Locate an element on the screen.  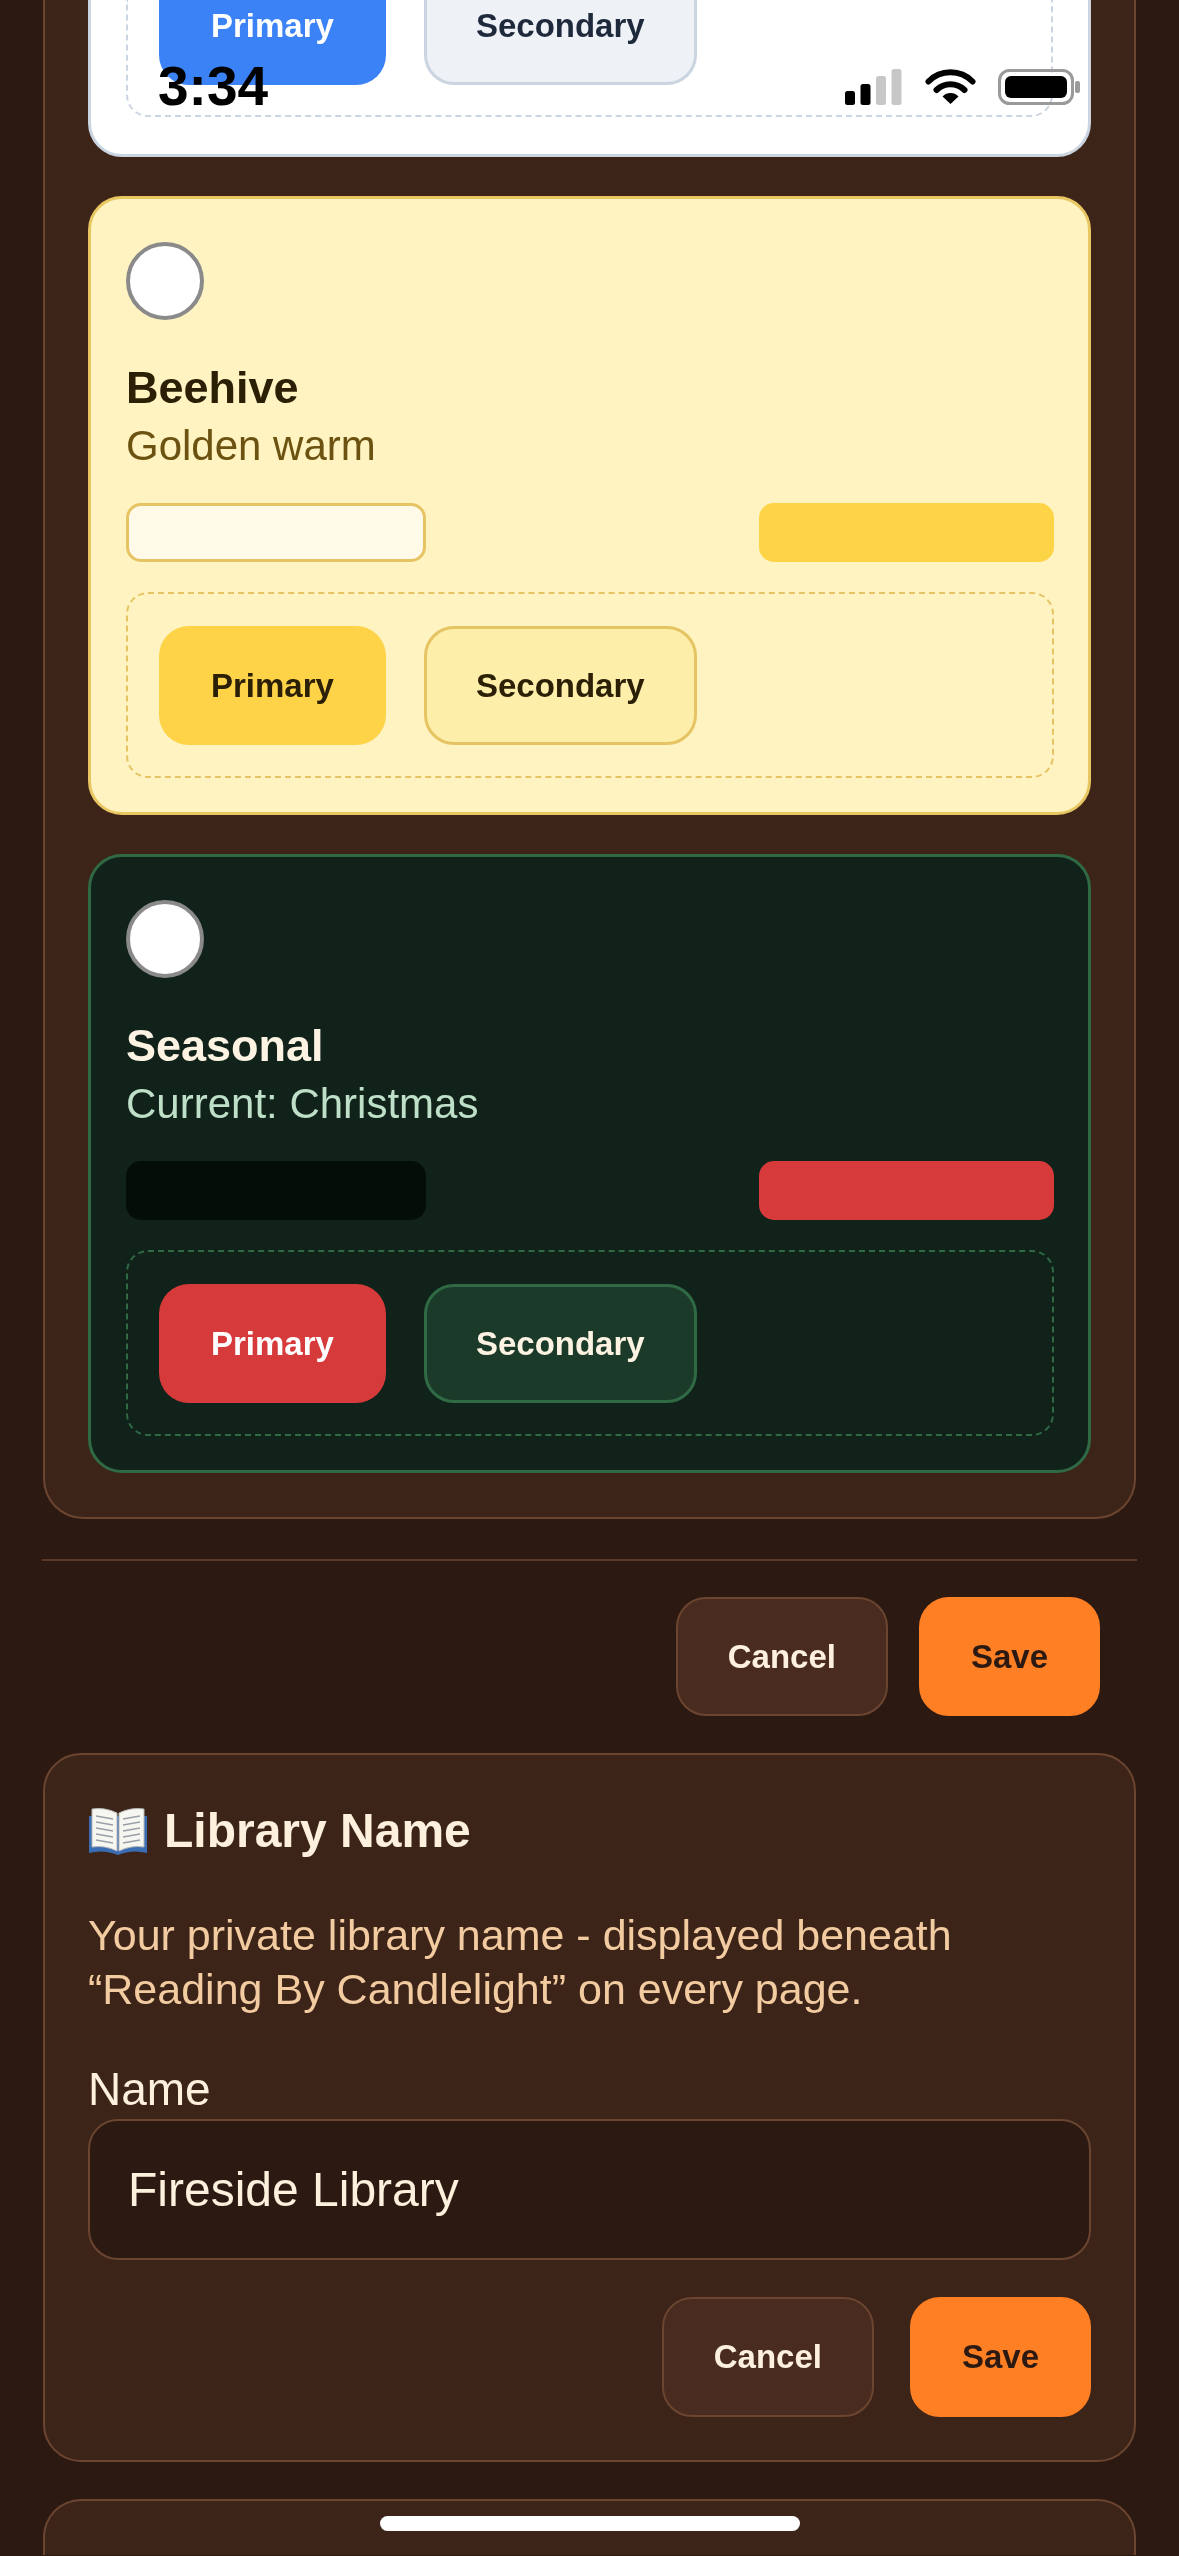
section-description: Your private library name - displayed beneath “Reading By Candlelight” on every page. is located at coordinates (520, 1962).